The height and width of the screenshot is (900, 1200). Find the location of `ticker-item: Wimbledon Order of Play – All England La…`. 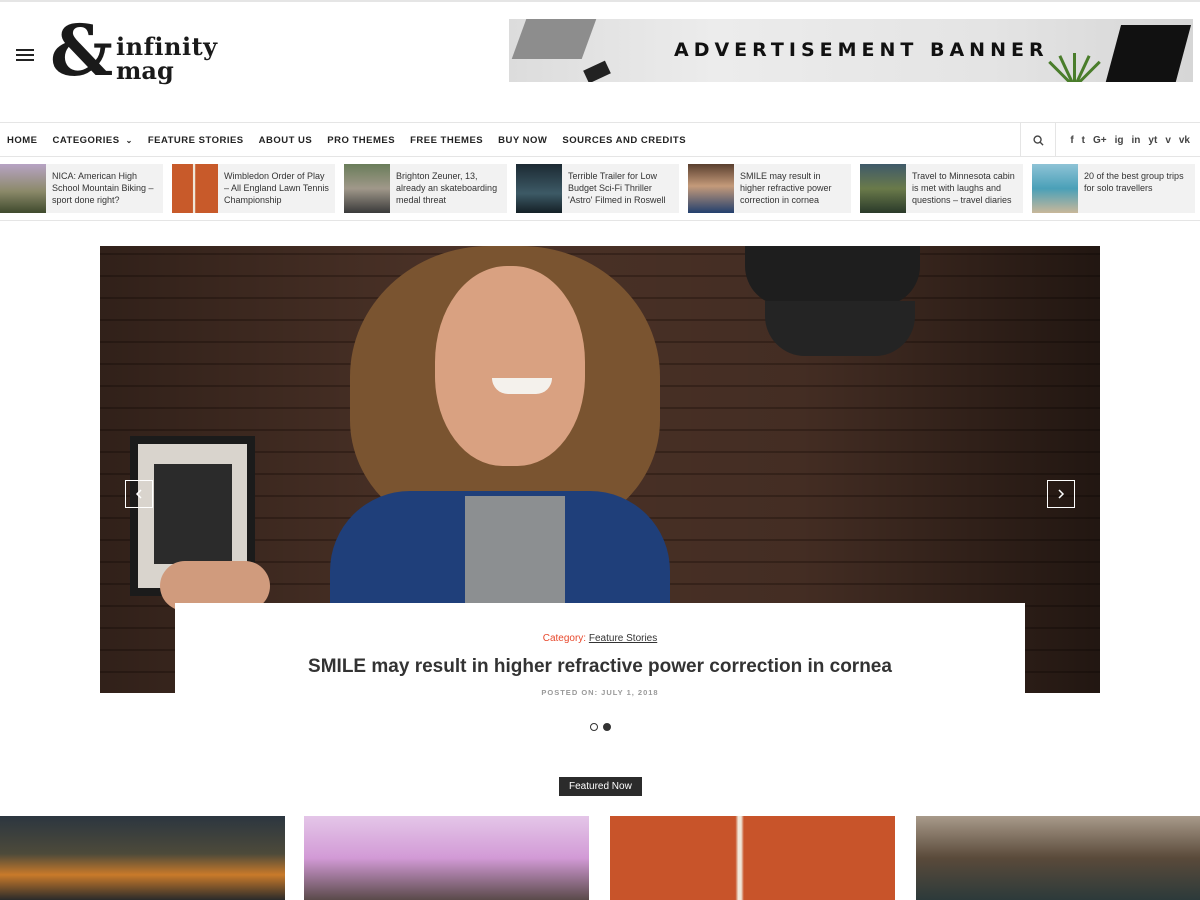

ticker-item: Wimbledon Order of Play – All England La… is located at coordinates (253, 188).